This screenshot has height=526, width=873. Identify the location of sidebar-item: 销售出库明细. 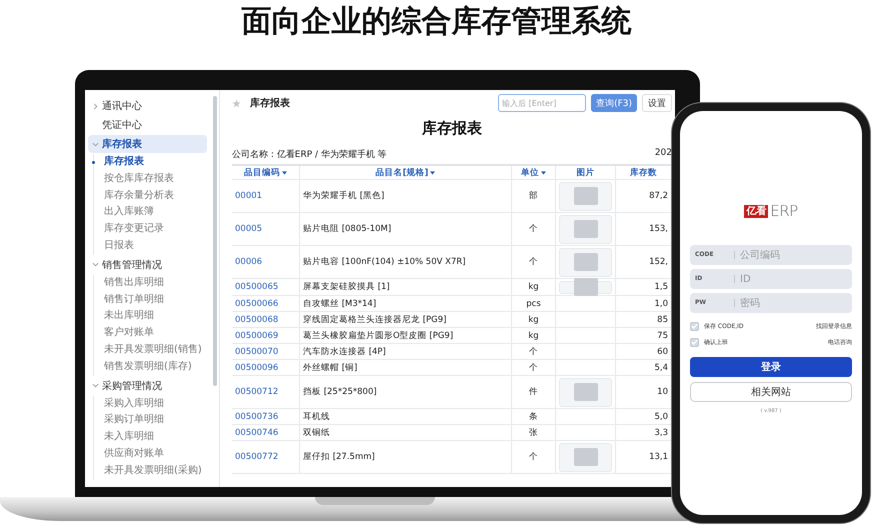
(152, 283).